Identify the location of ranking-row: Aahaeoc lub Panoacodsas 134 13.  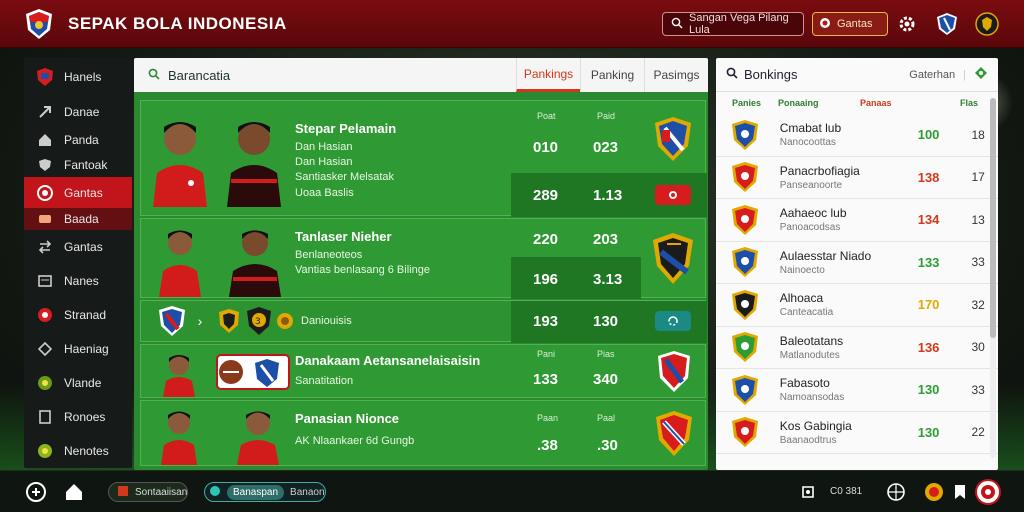
(857, 220).